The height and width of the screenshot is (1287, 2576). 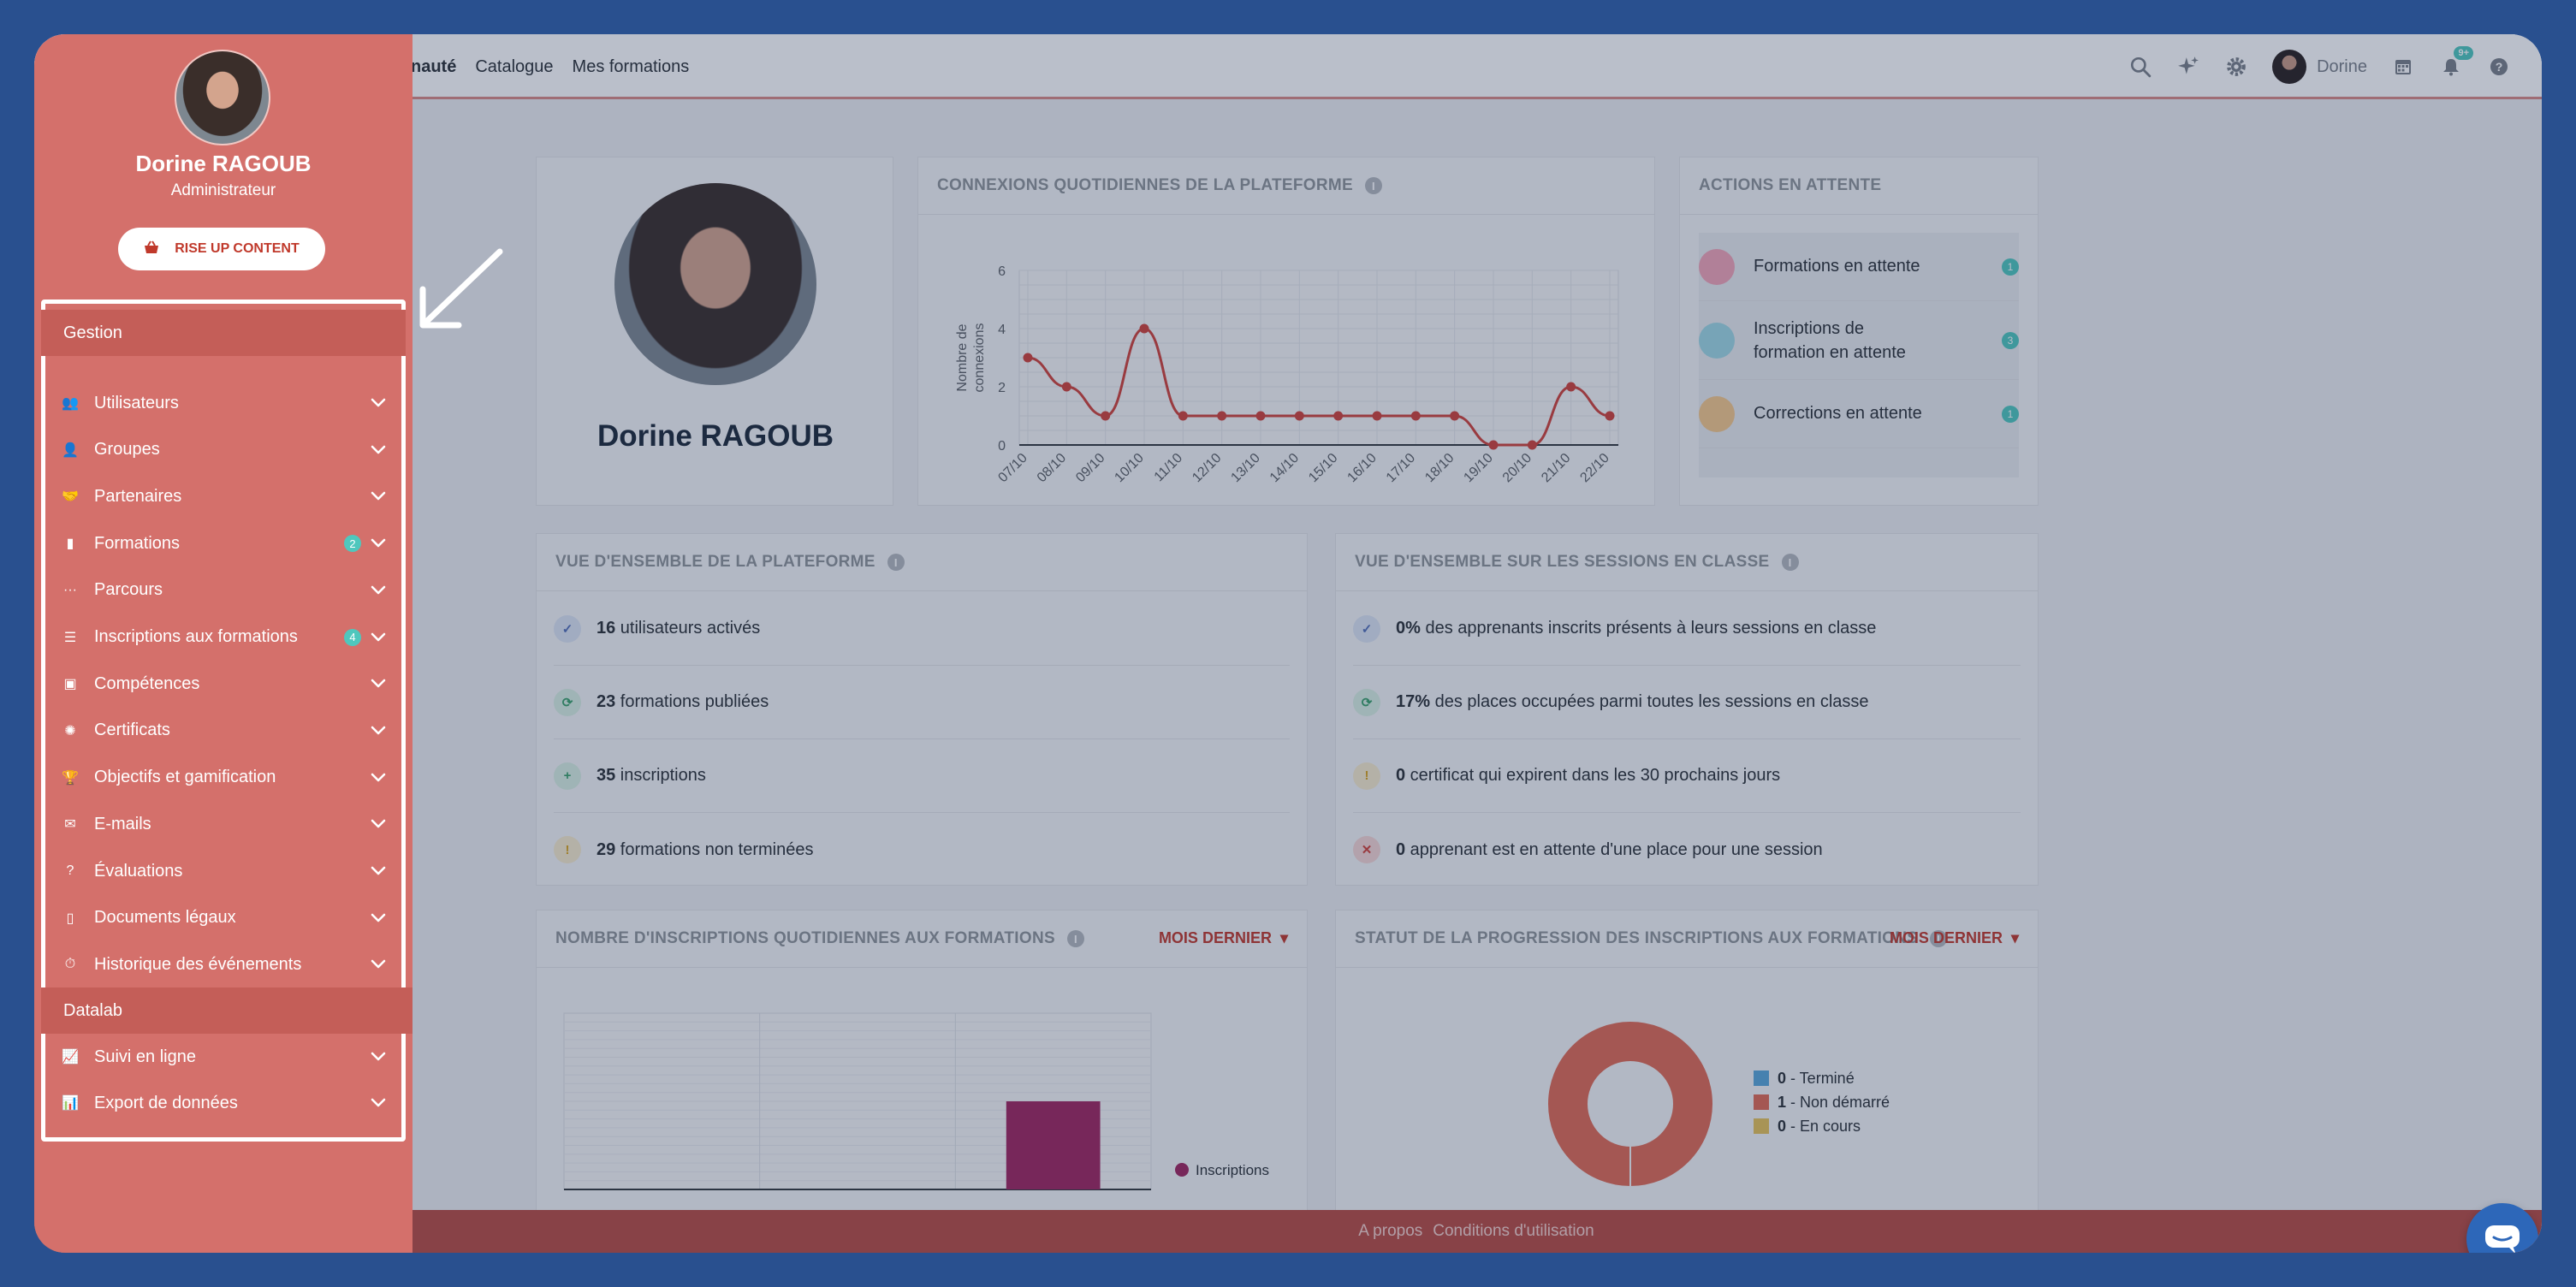 What do you see at coordinates (715, 562) in the screenshot?
I see `platform-overview-title-text: VUE D'ENSEMBLE DE LA PLATEFORME` at bounding box center [715, 562].